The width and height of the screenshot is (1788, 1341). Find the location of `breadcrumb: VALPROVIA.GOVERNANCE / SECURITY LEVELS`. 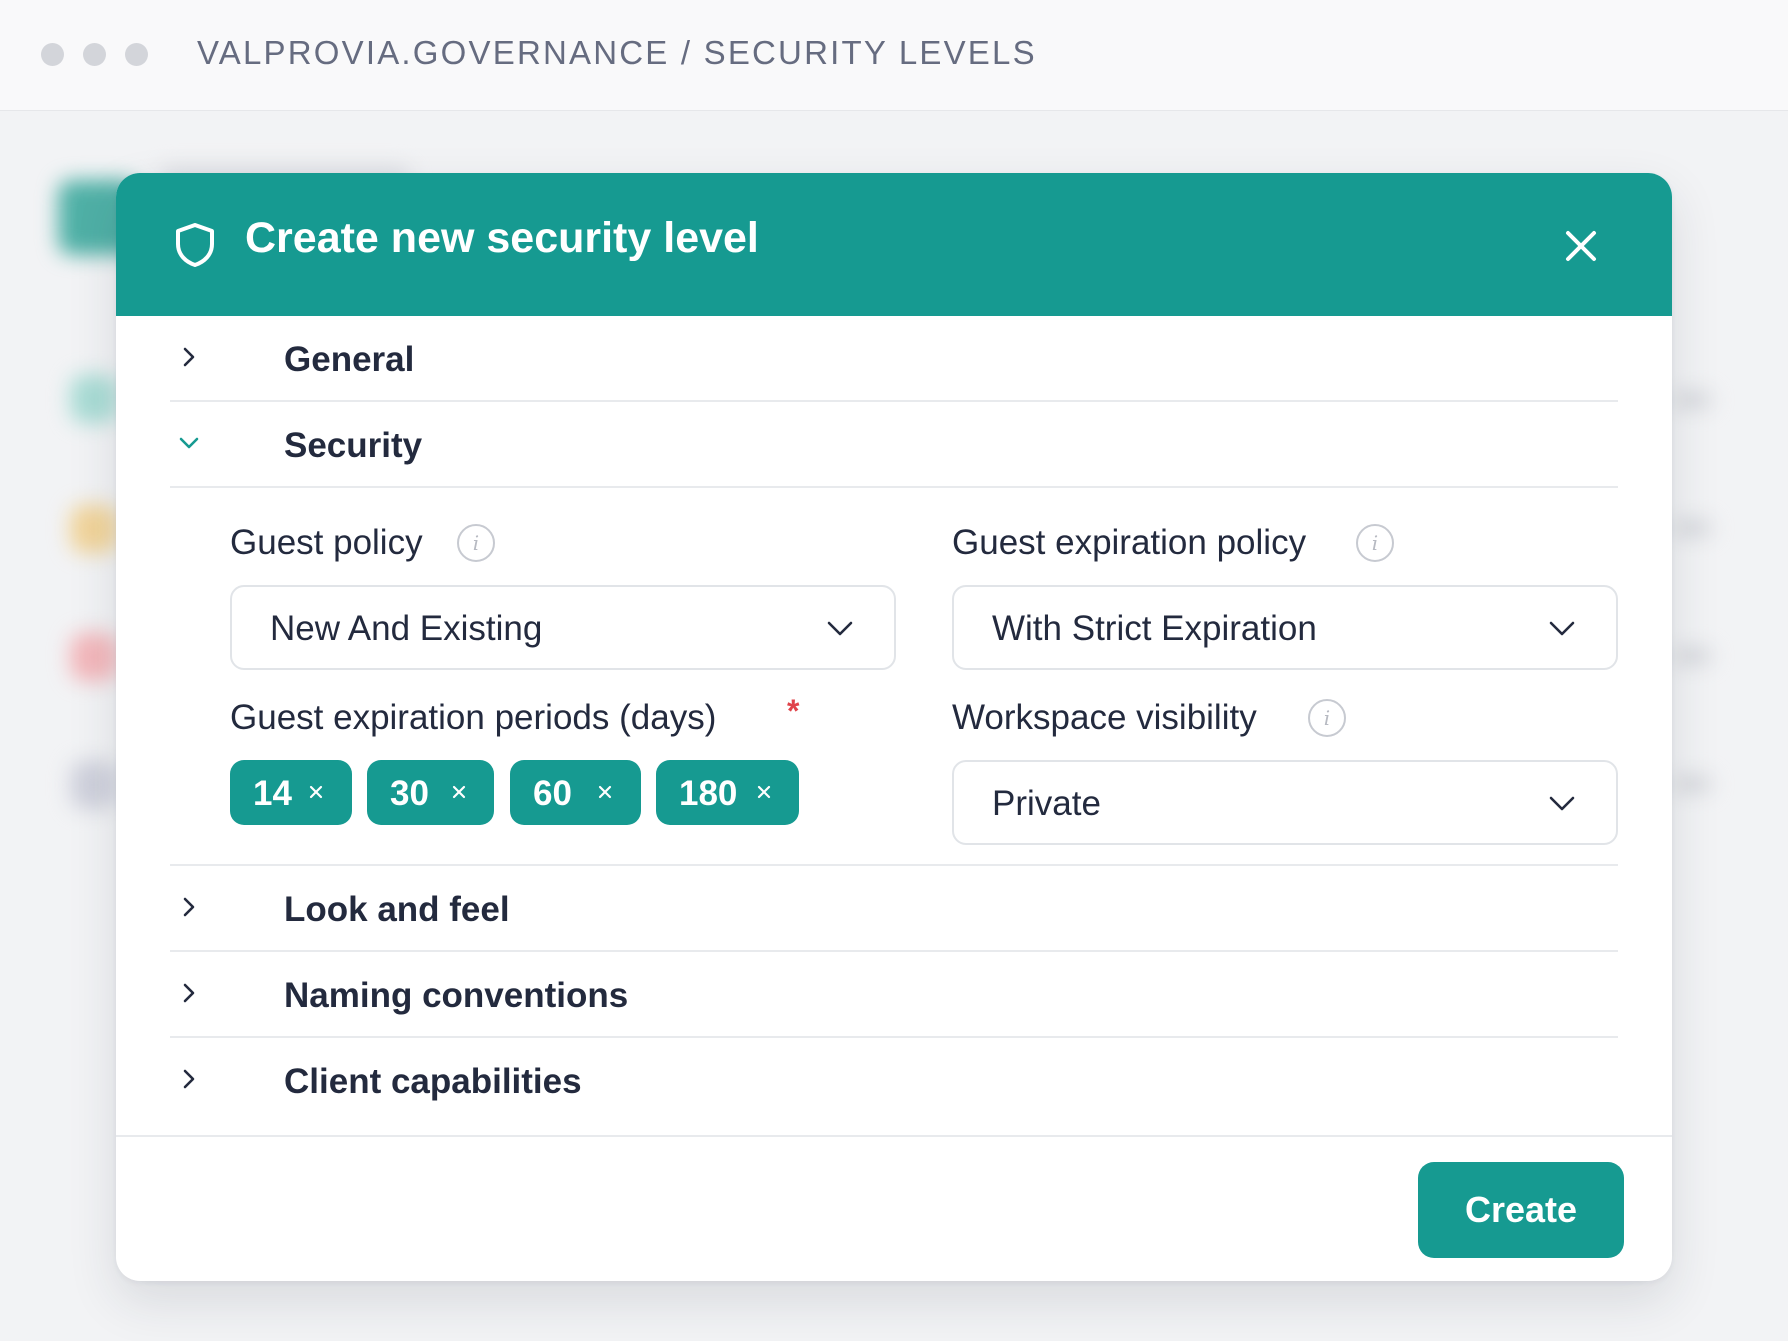

breadcrumb: VALPROVIA.GOVERNANCE / SECURITY LEVELS is located at coordinates (617, 52).